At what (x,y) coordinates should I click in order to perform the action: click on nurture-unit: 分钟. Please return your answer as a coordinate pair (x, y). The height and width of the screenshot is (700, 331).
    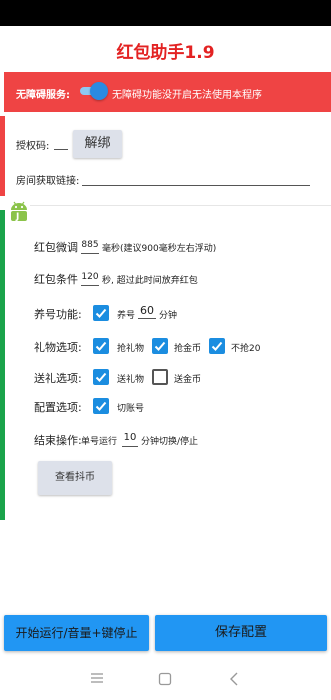
    Looking at the image, I should click on (168, 316).